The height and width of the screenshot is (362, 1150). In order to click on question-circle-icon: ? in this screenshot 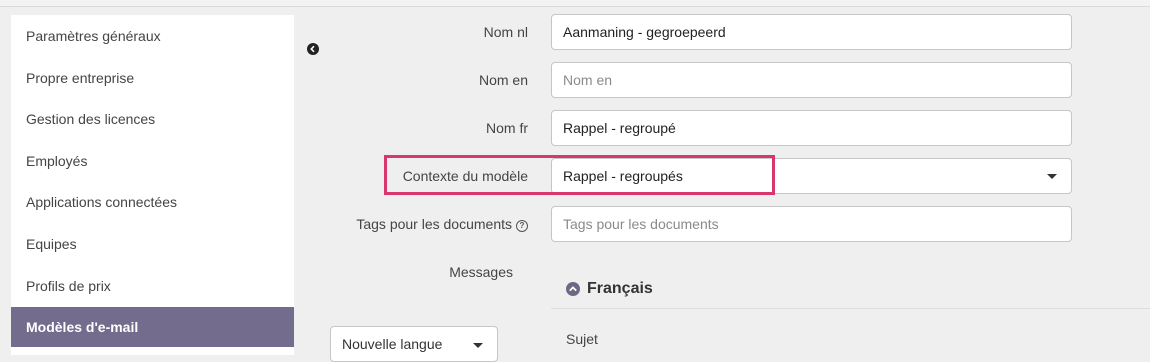, I will do `click(522, 226)`.